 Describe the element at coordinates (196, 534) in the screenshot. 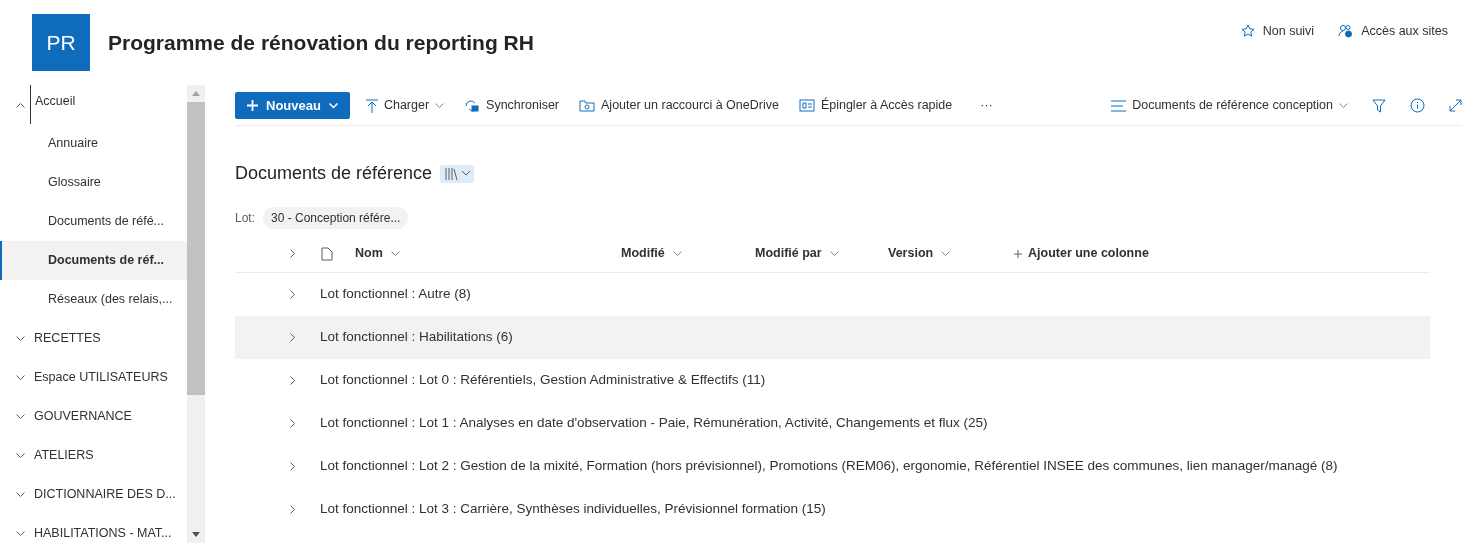

I see `scroll-down-icon` at that location.